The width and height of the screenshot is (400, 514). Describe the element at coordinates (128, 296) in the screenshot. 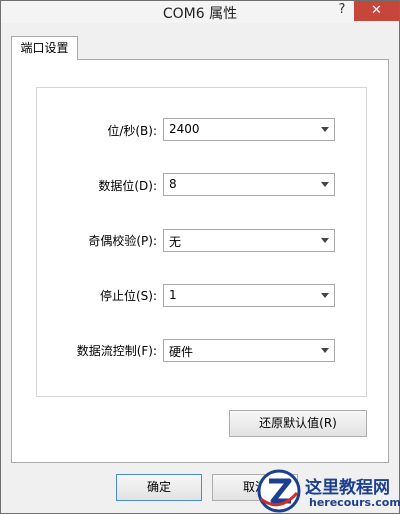

I see `stop-bits-label: 停止位(S):` at that location.